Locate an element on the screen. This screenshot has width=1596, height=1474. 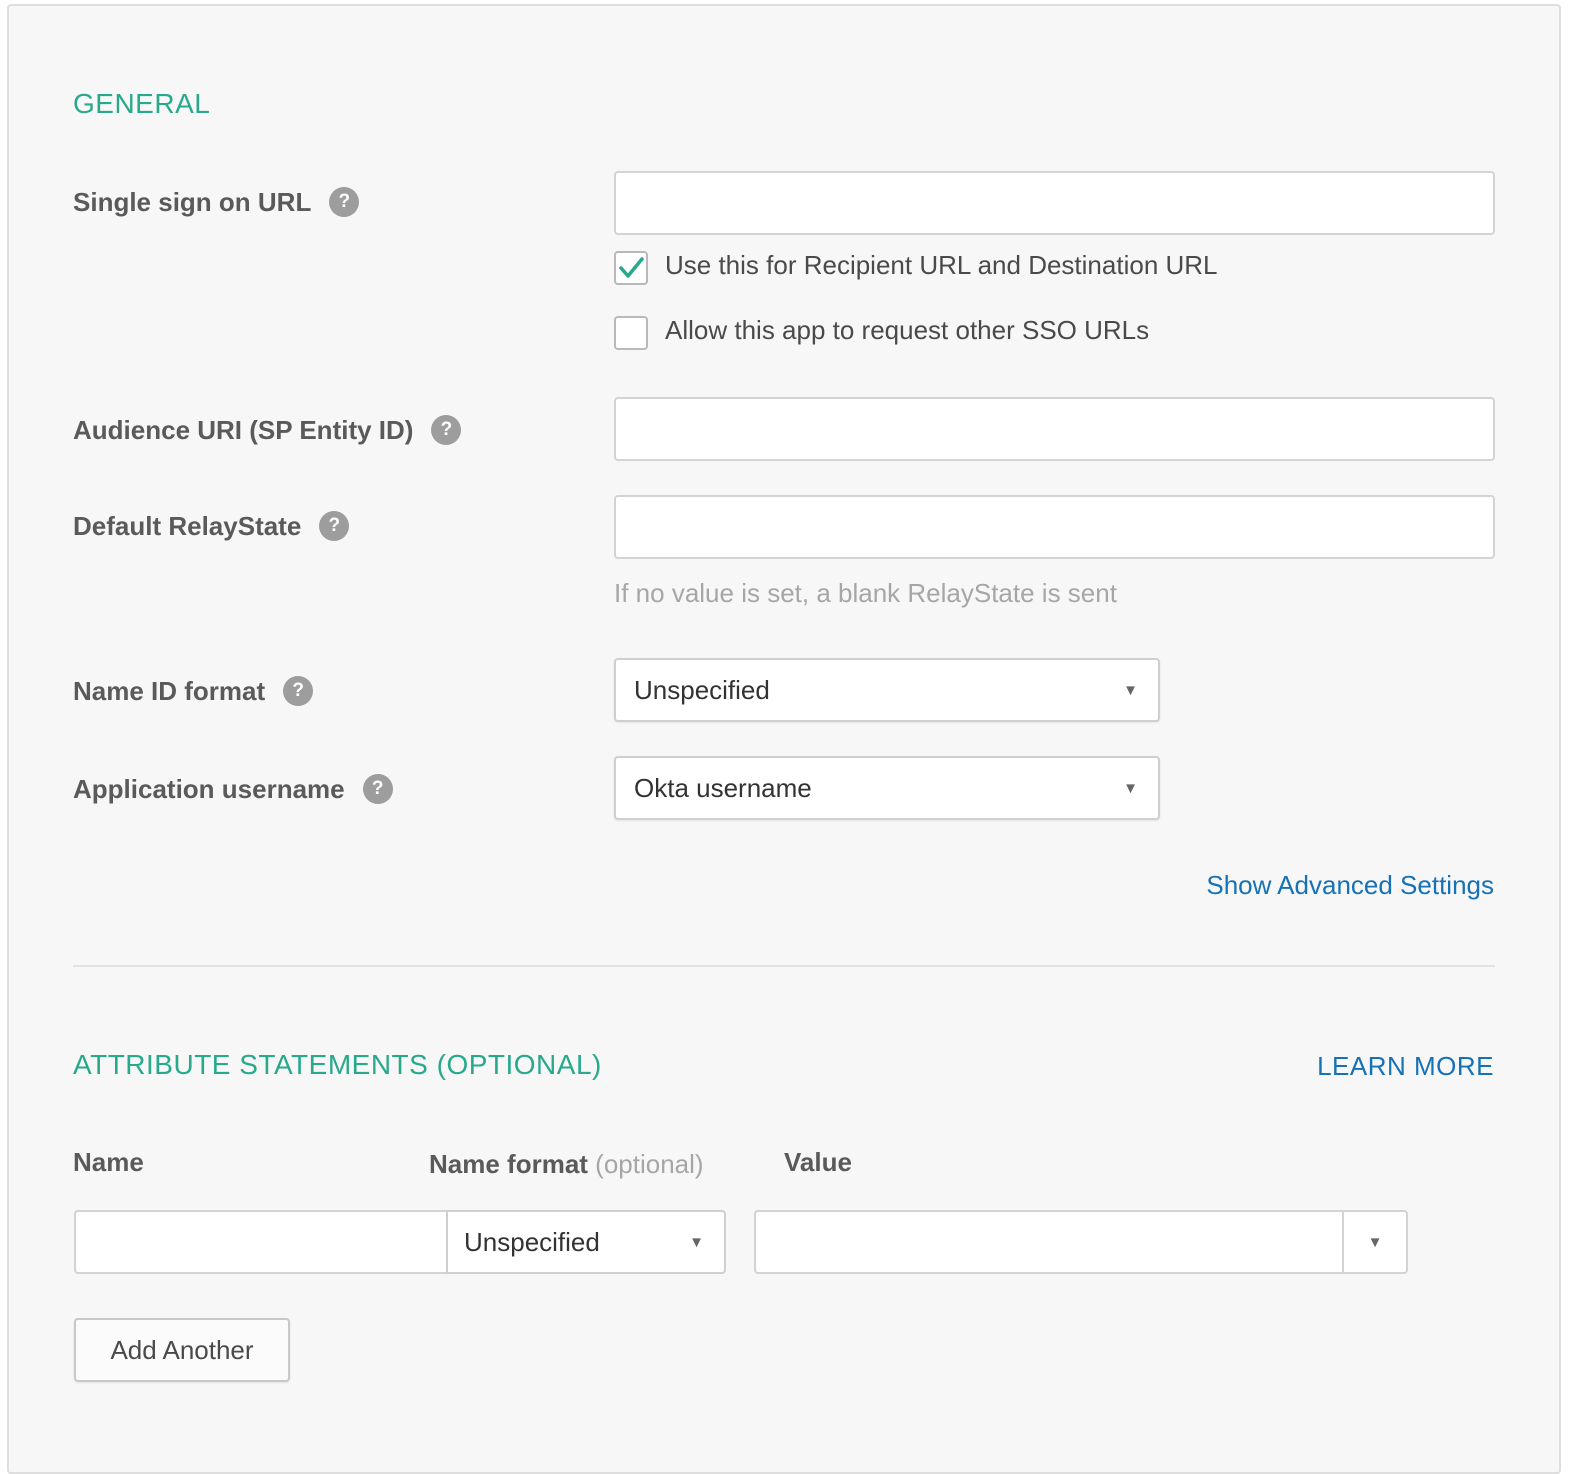
app-username-select: Okta username ▼ is located at coordinates (887, 788).